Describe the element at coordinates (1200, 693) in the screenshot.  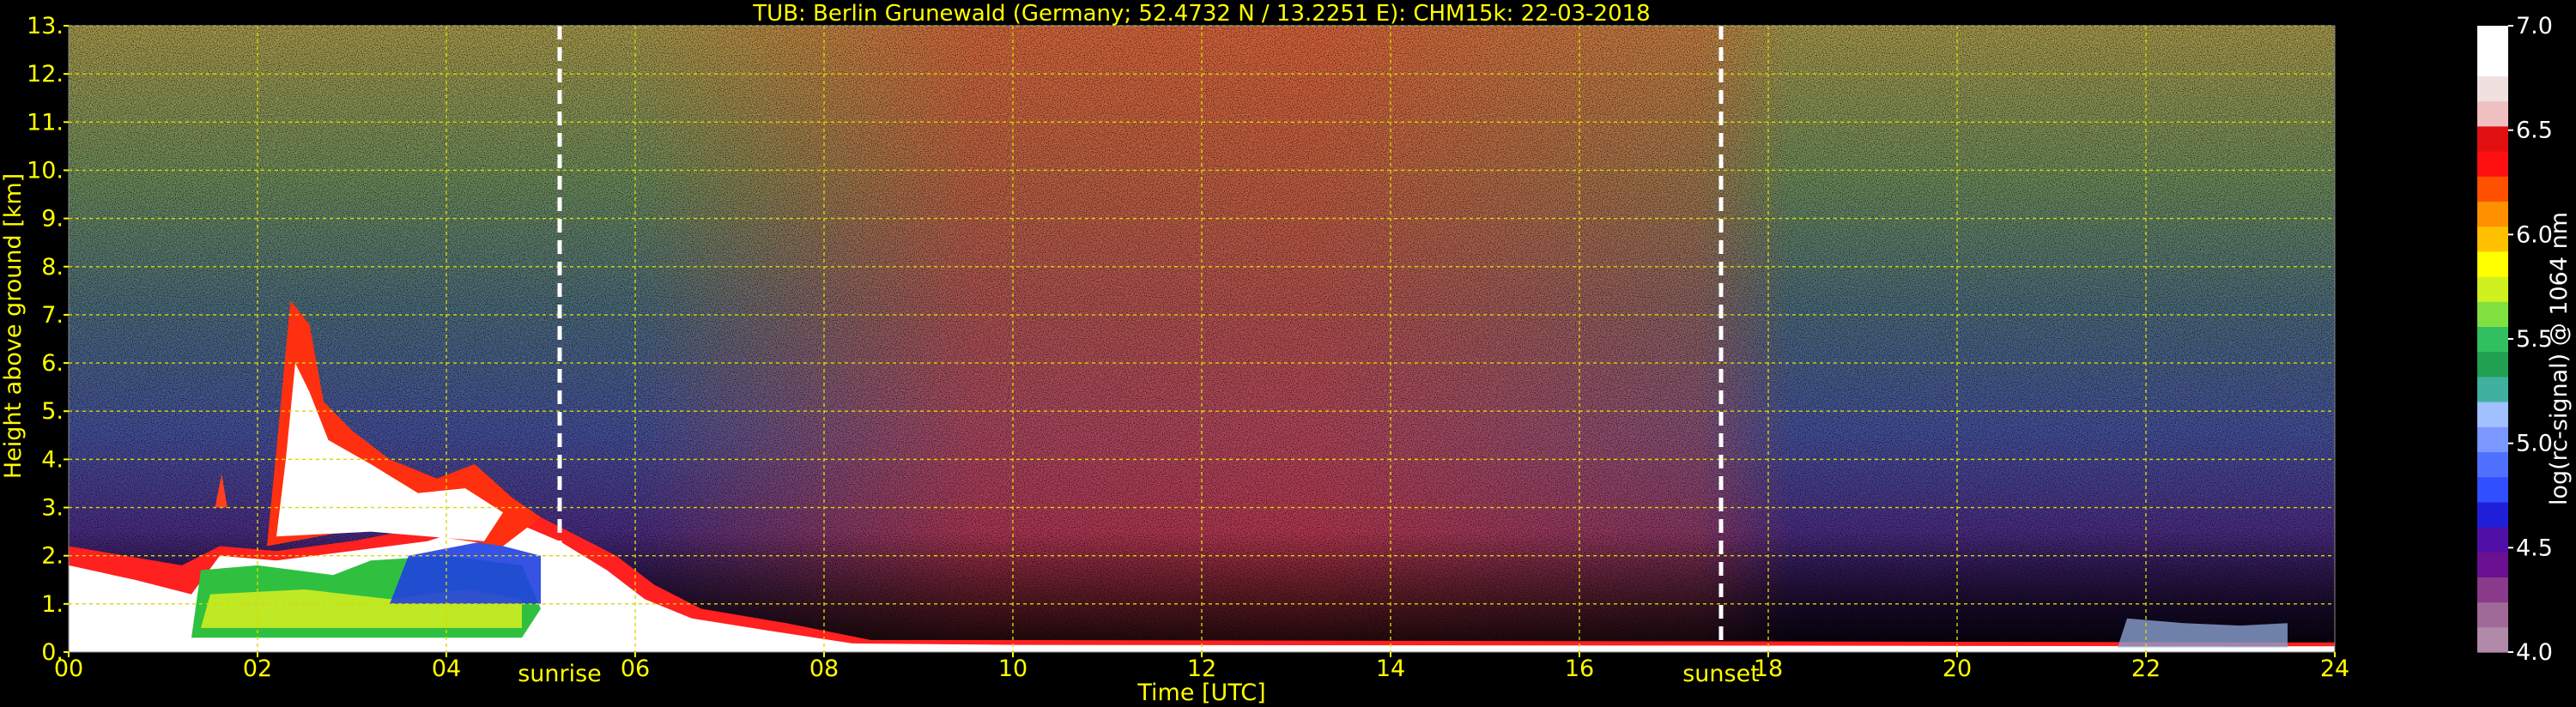
I see `x-axis-label: Time [UTC]` at that location.